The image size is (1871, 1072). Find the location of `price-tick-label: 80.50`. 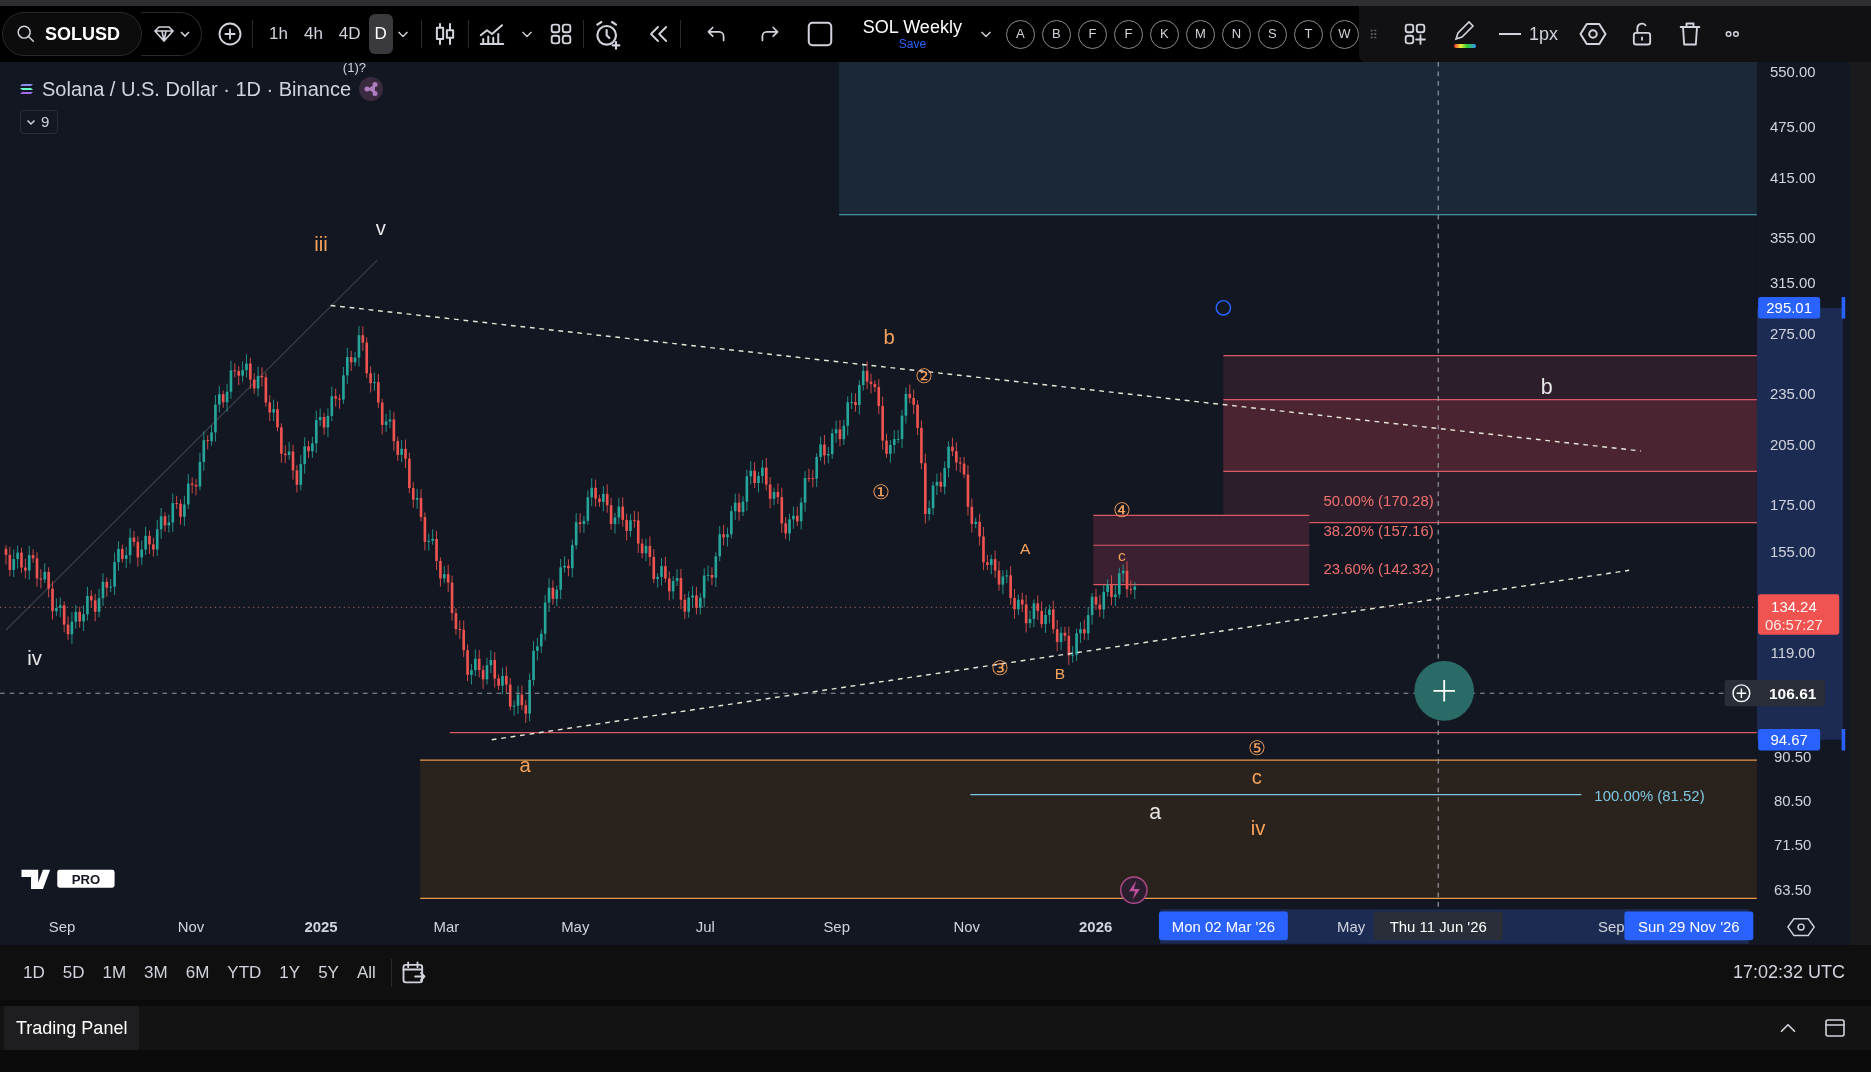

price-tick-label: 80.50 is located at coordinates (1793, 801).